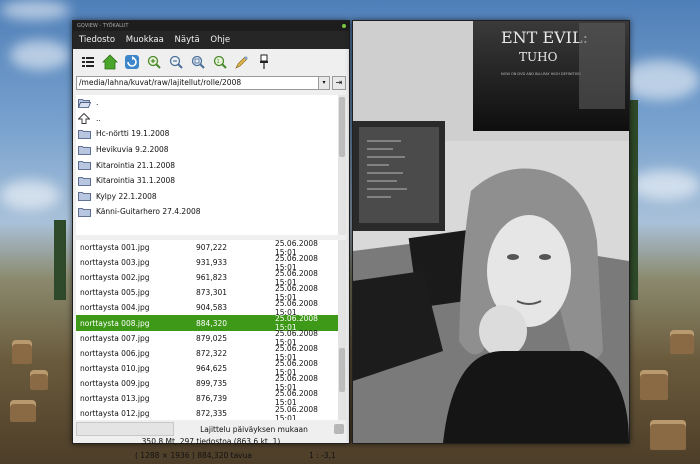 The height and width of the screenshot is (464, 700). I want to click on file-size: 961,823, so click(212, 278).